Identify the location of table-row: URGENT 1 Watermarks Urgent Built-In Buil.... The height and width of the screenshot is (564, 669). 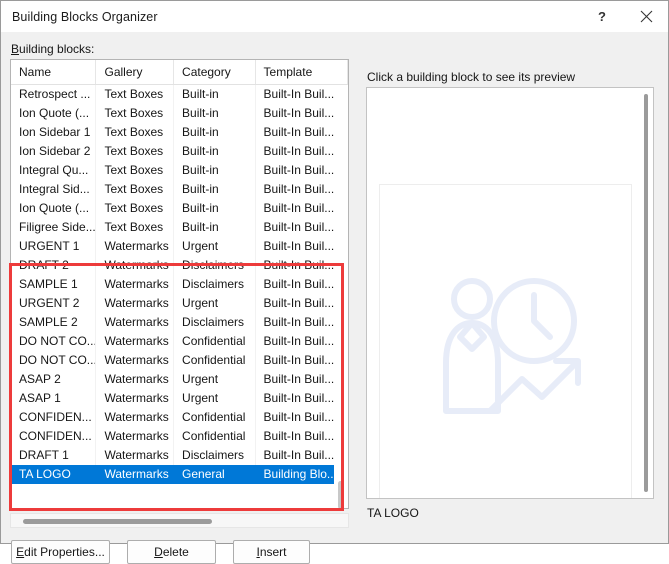
(179, 246).